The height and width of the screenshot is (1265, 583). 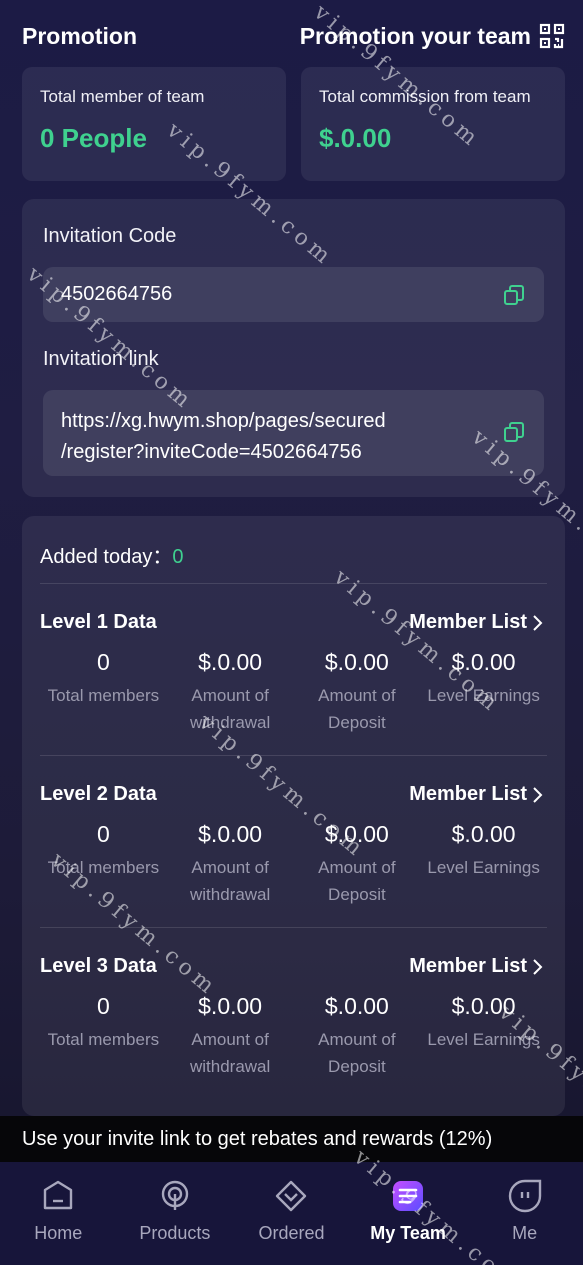 What do you see at coordinates (552, 36) in the screenshot?
I see `qr-code-icon` at bounding box center [552, 36].